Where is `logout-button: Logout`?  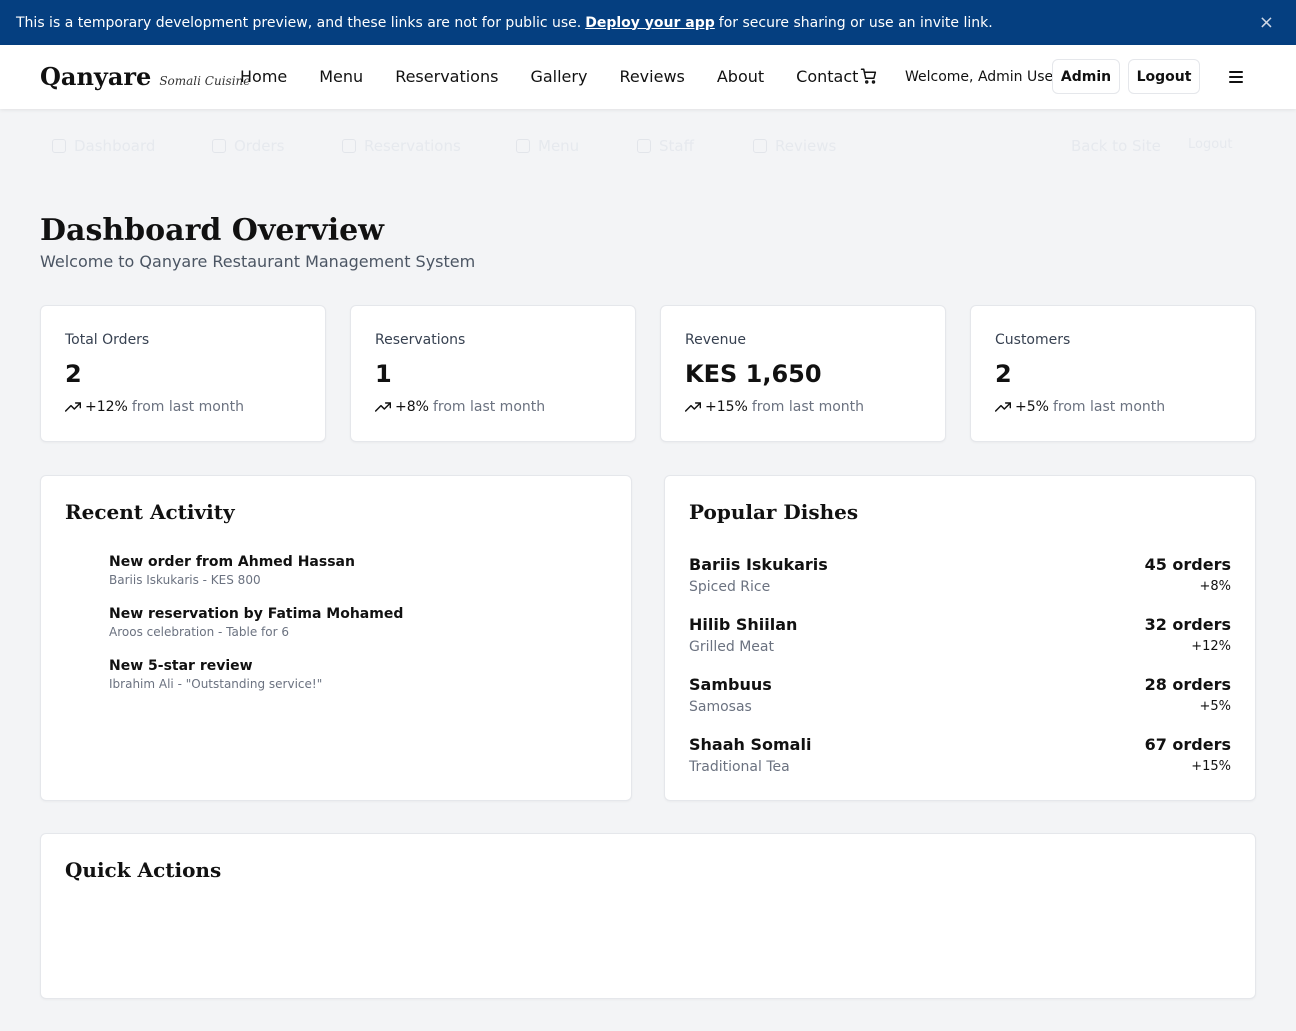 logout-button: Logout is located at coordinates (1164, 76).